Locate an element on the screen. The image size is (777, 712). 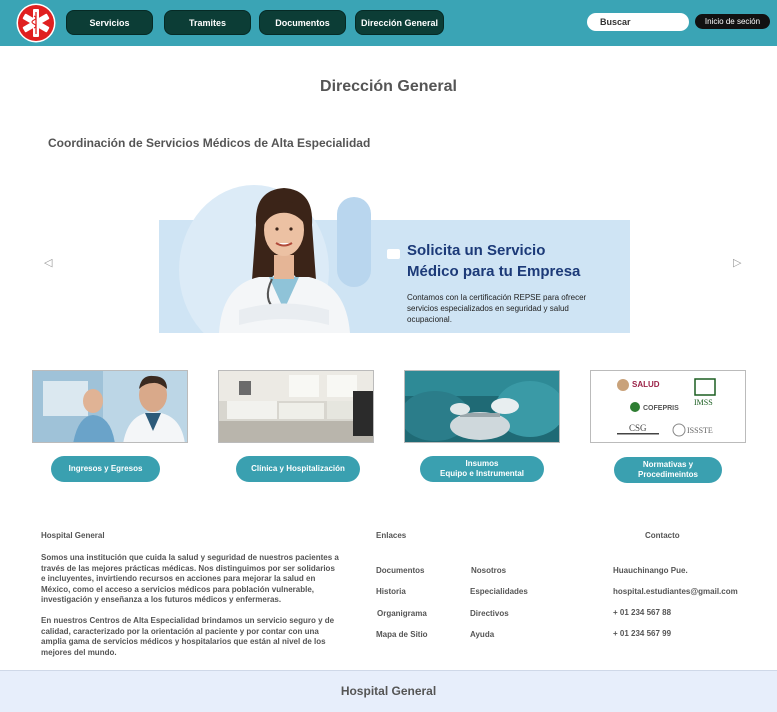
ingresos-egresos-label: Ingresos y Egresos is located at coordinates (105, 468).